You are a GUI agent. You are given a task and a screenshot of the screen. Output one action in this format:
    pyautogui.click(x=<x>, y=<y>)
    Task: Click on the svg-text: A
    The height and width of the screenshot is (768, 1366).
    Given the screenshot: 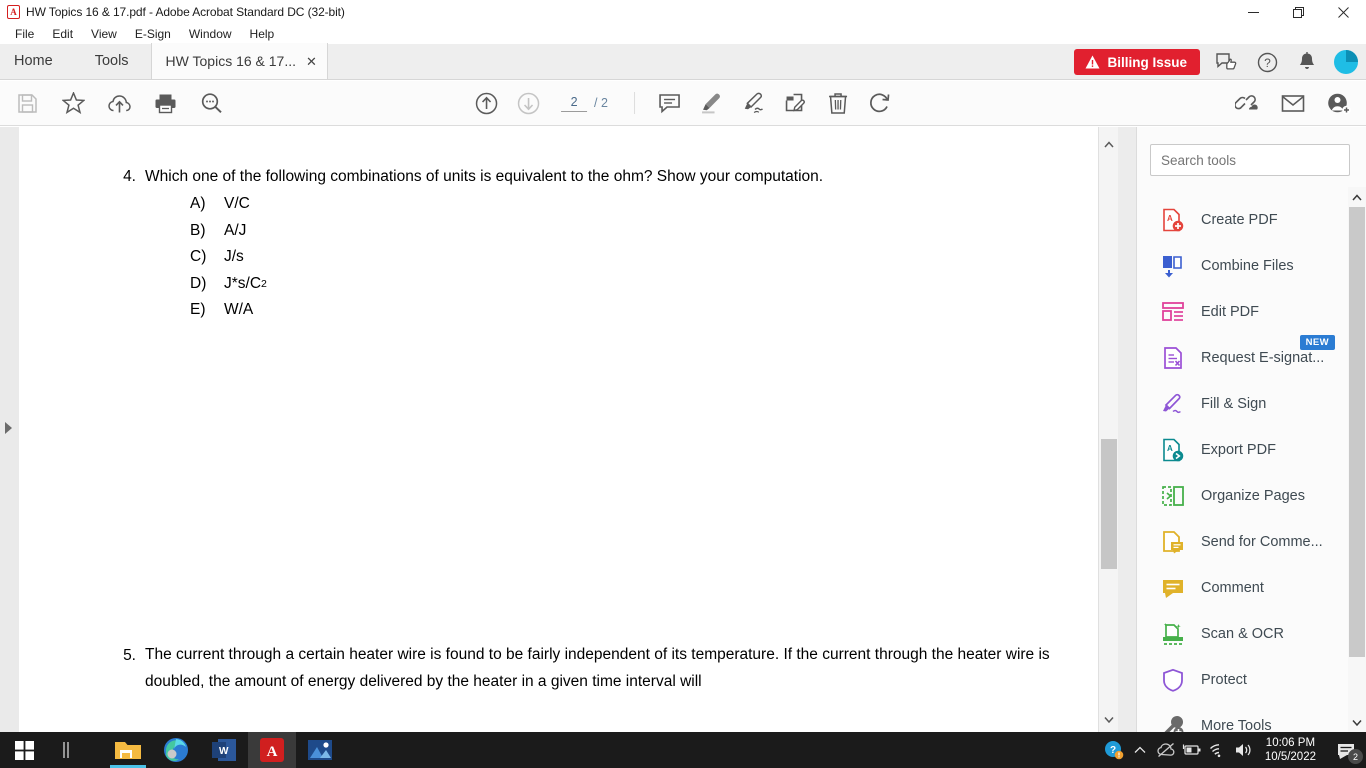 What is the action you would take?
    pyautogui.click(x=1170, y=218)
    